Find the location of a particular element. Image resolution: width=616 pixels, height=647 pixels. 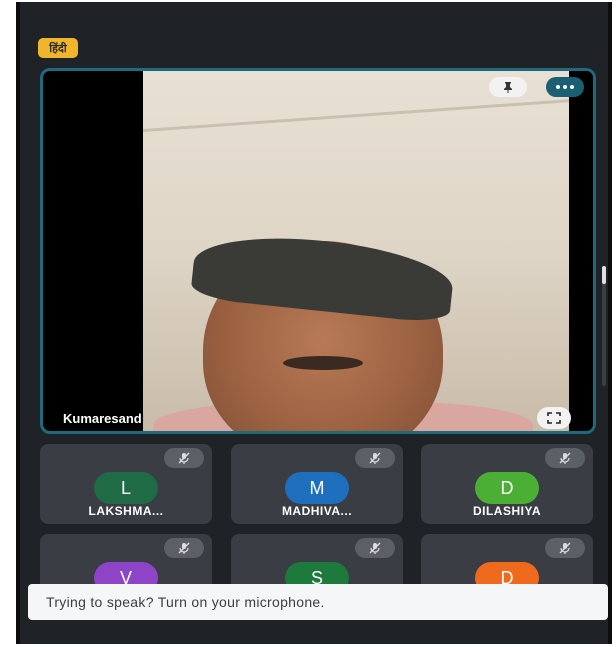

wall-line is located at coordinates (356, 115).